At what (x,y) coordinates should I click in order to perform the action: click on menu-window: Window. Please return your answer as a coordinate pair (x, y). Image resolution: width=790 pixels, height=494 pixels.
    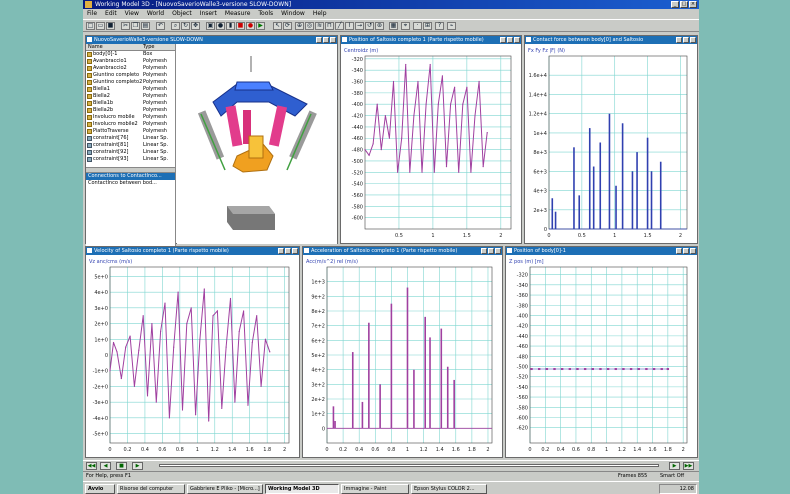
    Looking at the image, I should click on (293, 13).